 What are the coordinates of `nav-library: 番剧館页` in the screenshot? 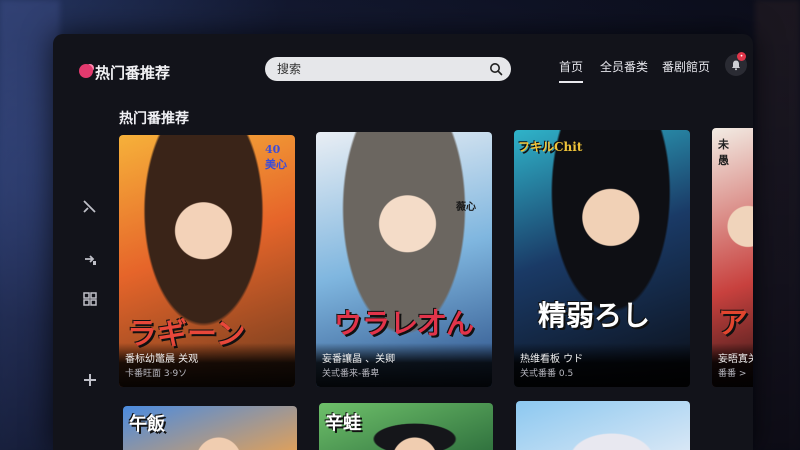 It's located at (686, 66).